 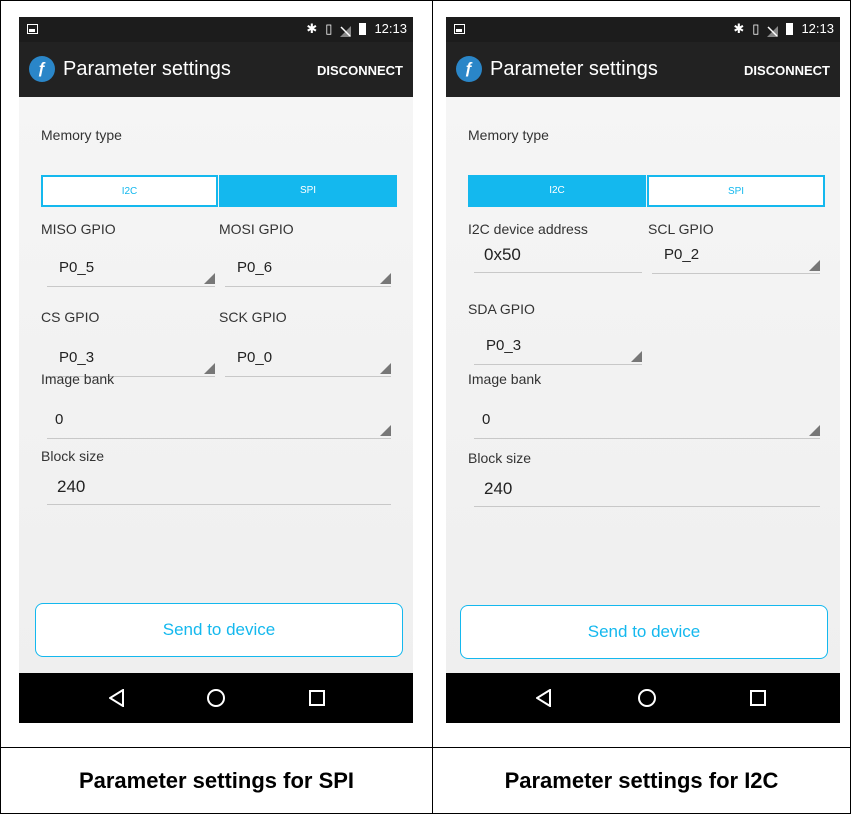 What do you see at coordinates (70, 317) in the screenshot?
I see `cs-label: CS GPIO` at bounding box center [70, 317].